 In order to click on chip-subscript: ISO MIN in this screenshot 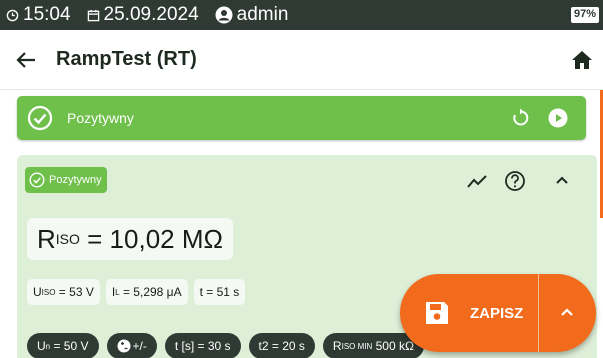, I will do `click(357, 346)`.